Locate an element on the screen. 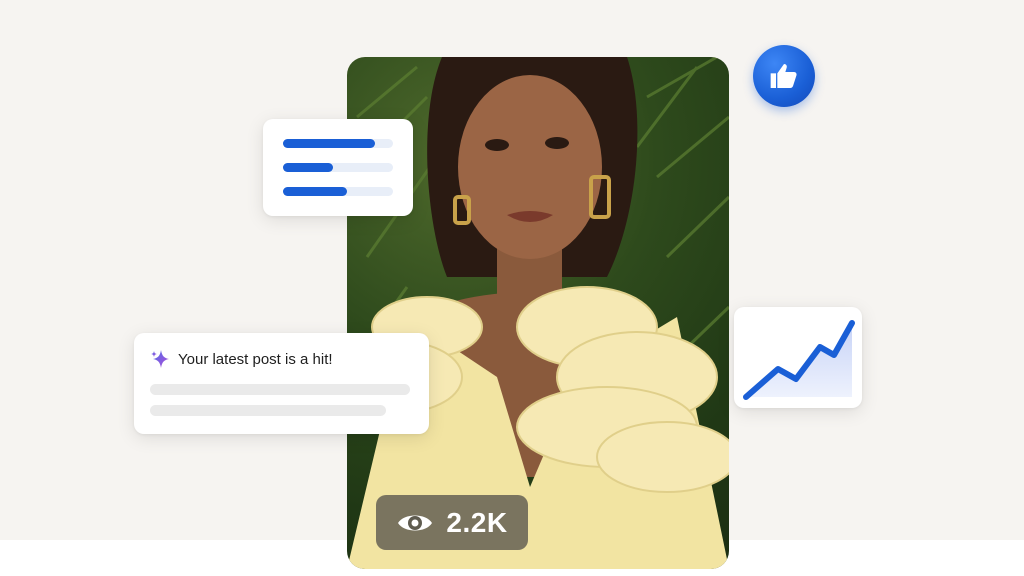 The height and width of the screenshot is (576, 1024). views-badge: 2.2K is located at coordinates (452, 522).